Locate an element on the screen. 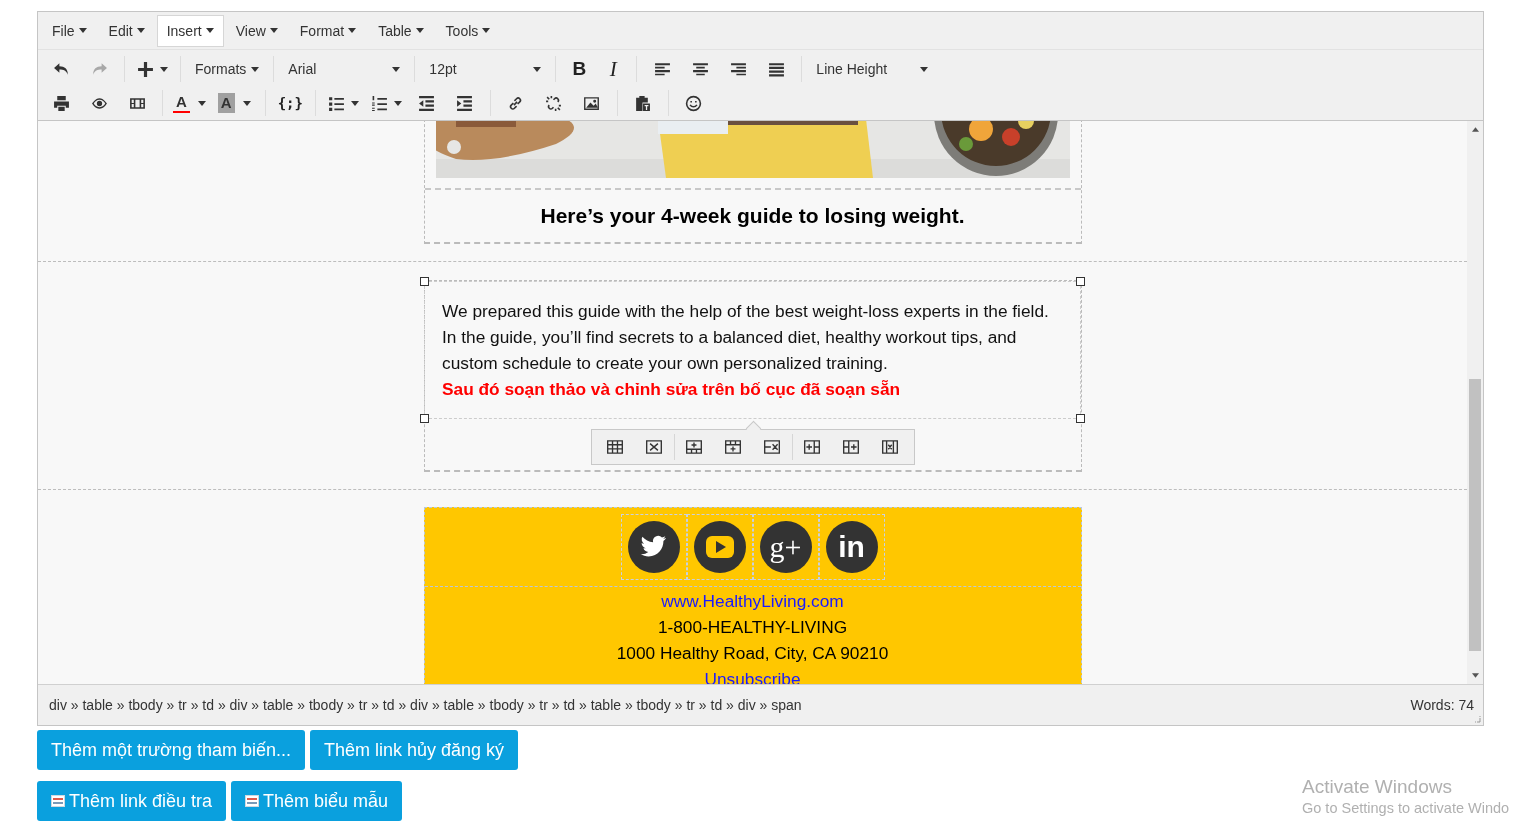 The height and width of the screenshot is (836, 1523). note-text: Sau đó soạn thảo và chỉnh sửa trên bố cục đã soạn sẵn is located at coordinates (672, 389).